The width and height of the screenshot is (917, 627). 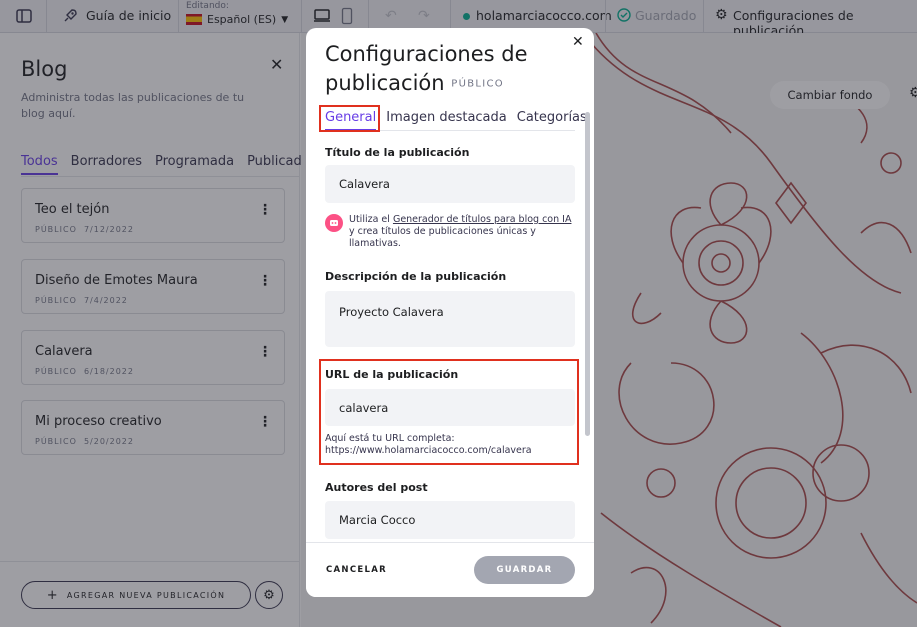 What do you see at coordinates (376, 487) in the screenshot?
I see `authors-label: Autores del post` at bounding box center [376, 487].